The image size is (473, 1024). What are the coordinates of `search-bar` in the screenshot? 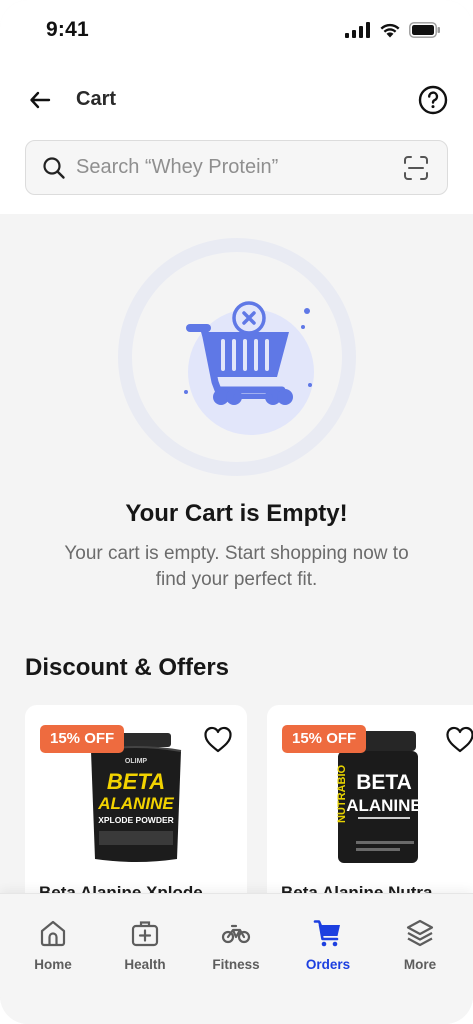 It's located at (236, 167).